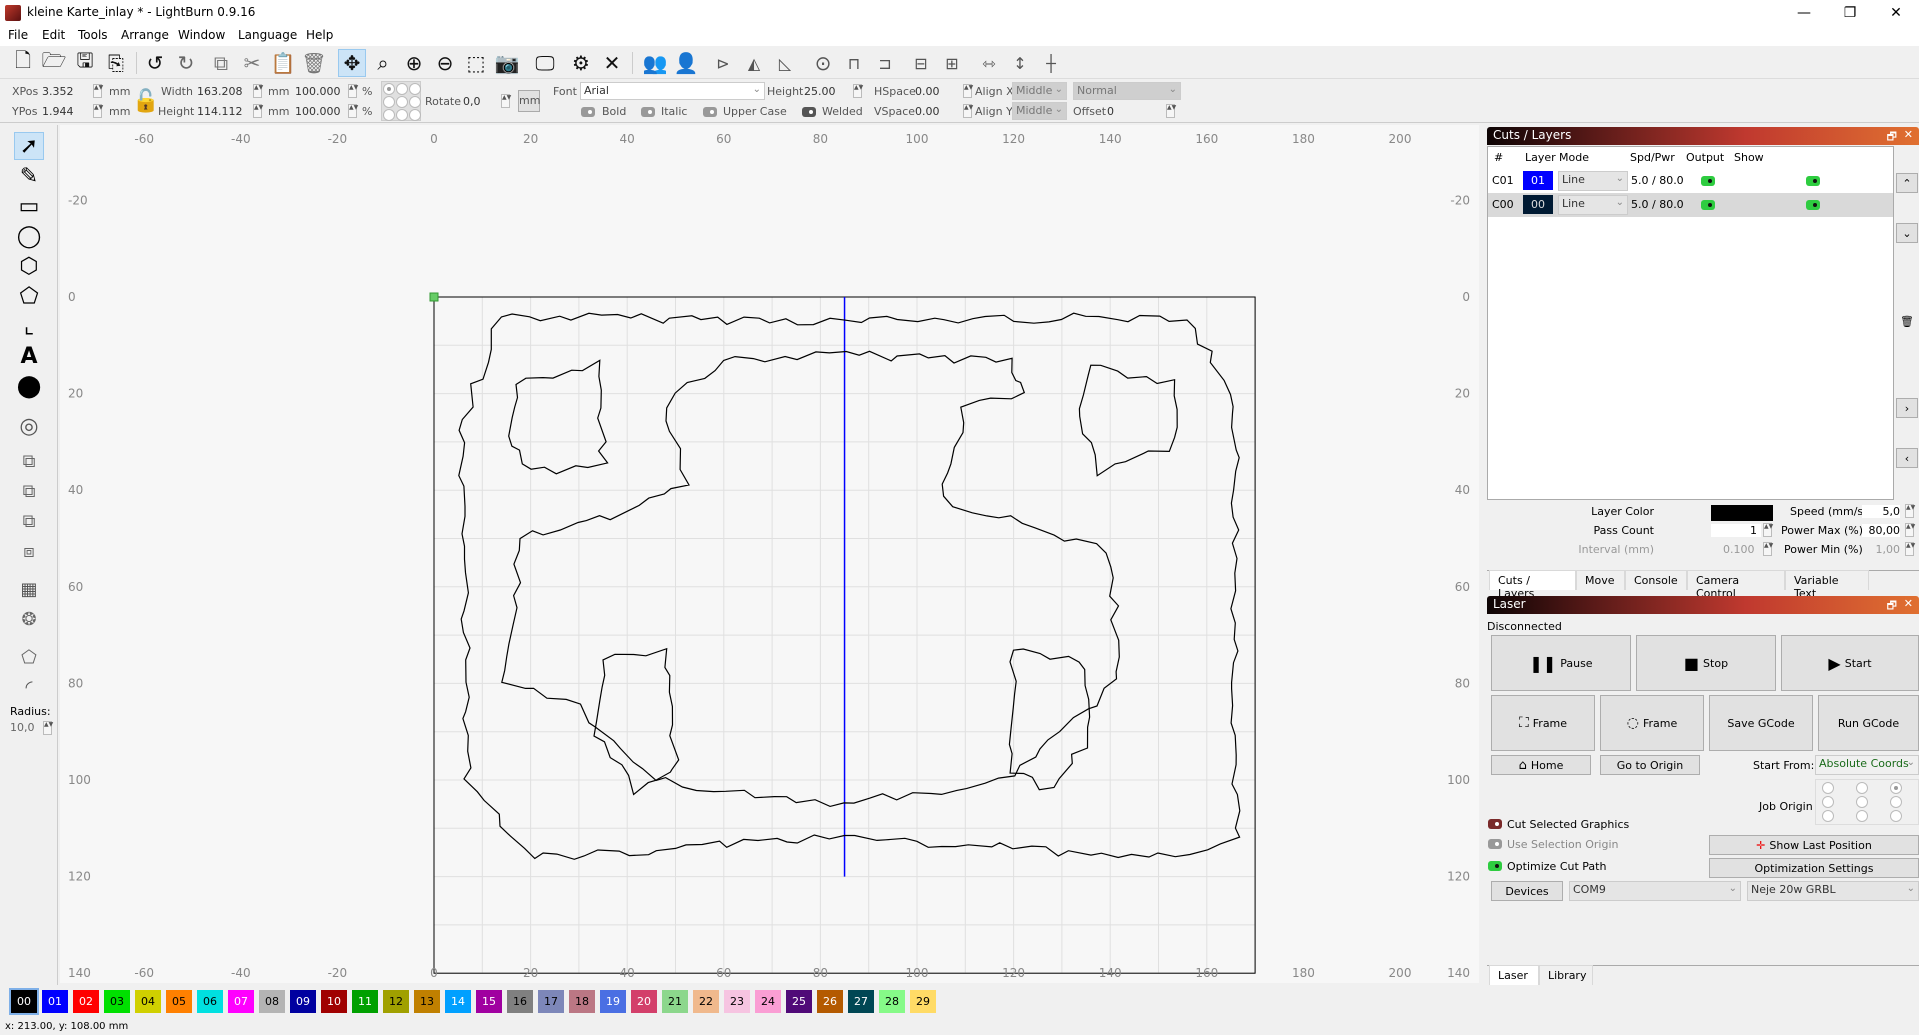  What do you see at coordinates (1868, 723) in the screenshot?
I see `run-gcode-button: Run GCode` at bounding box center [1868, 723].